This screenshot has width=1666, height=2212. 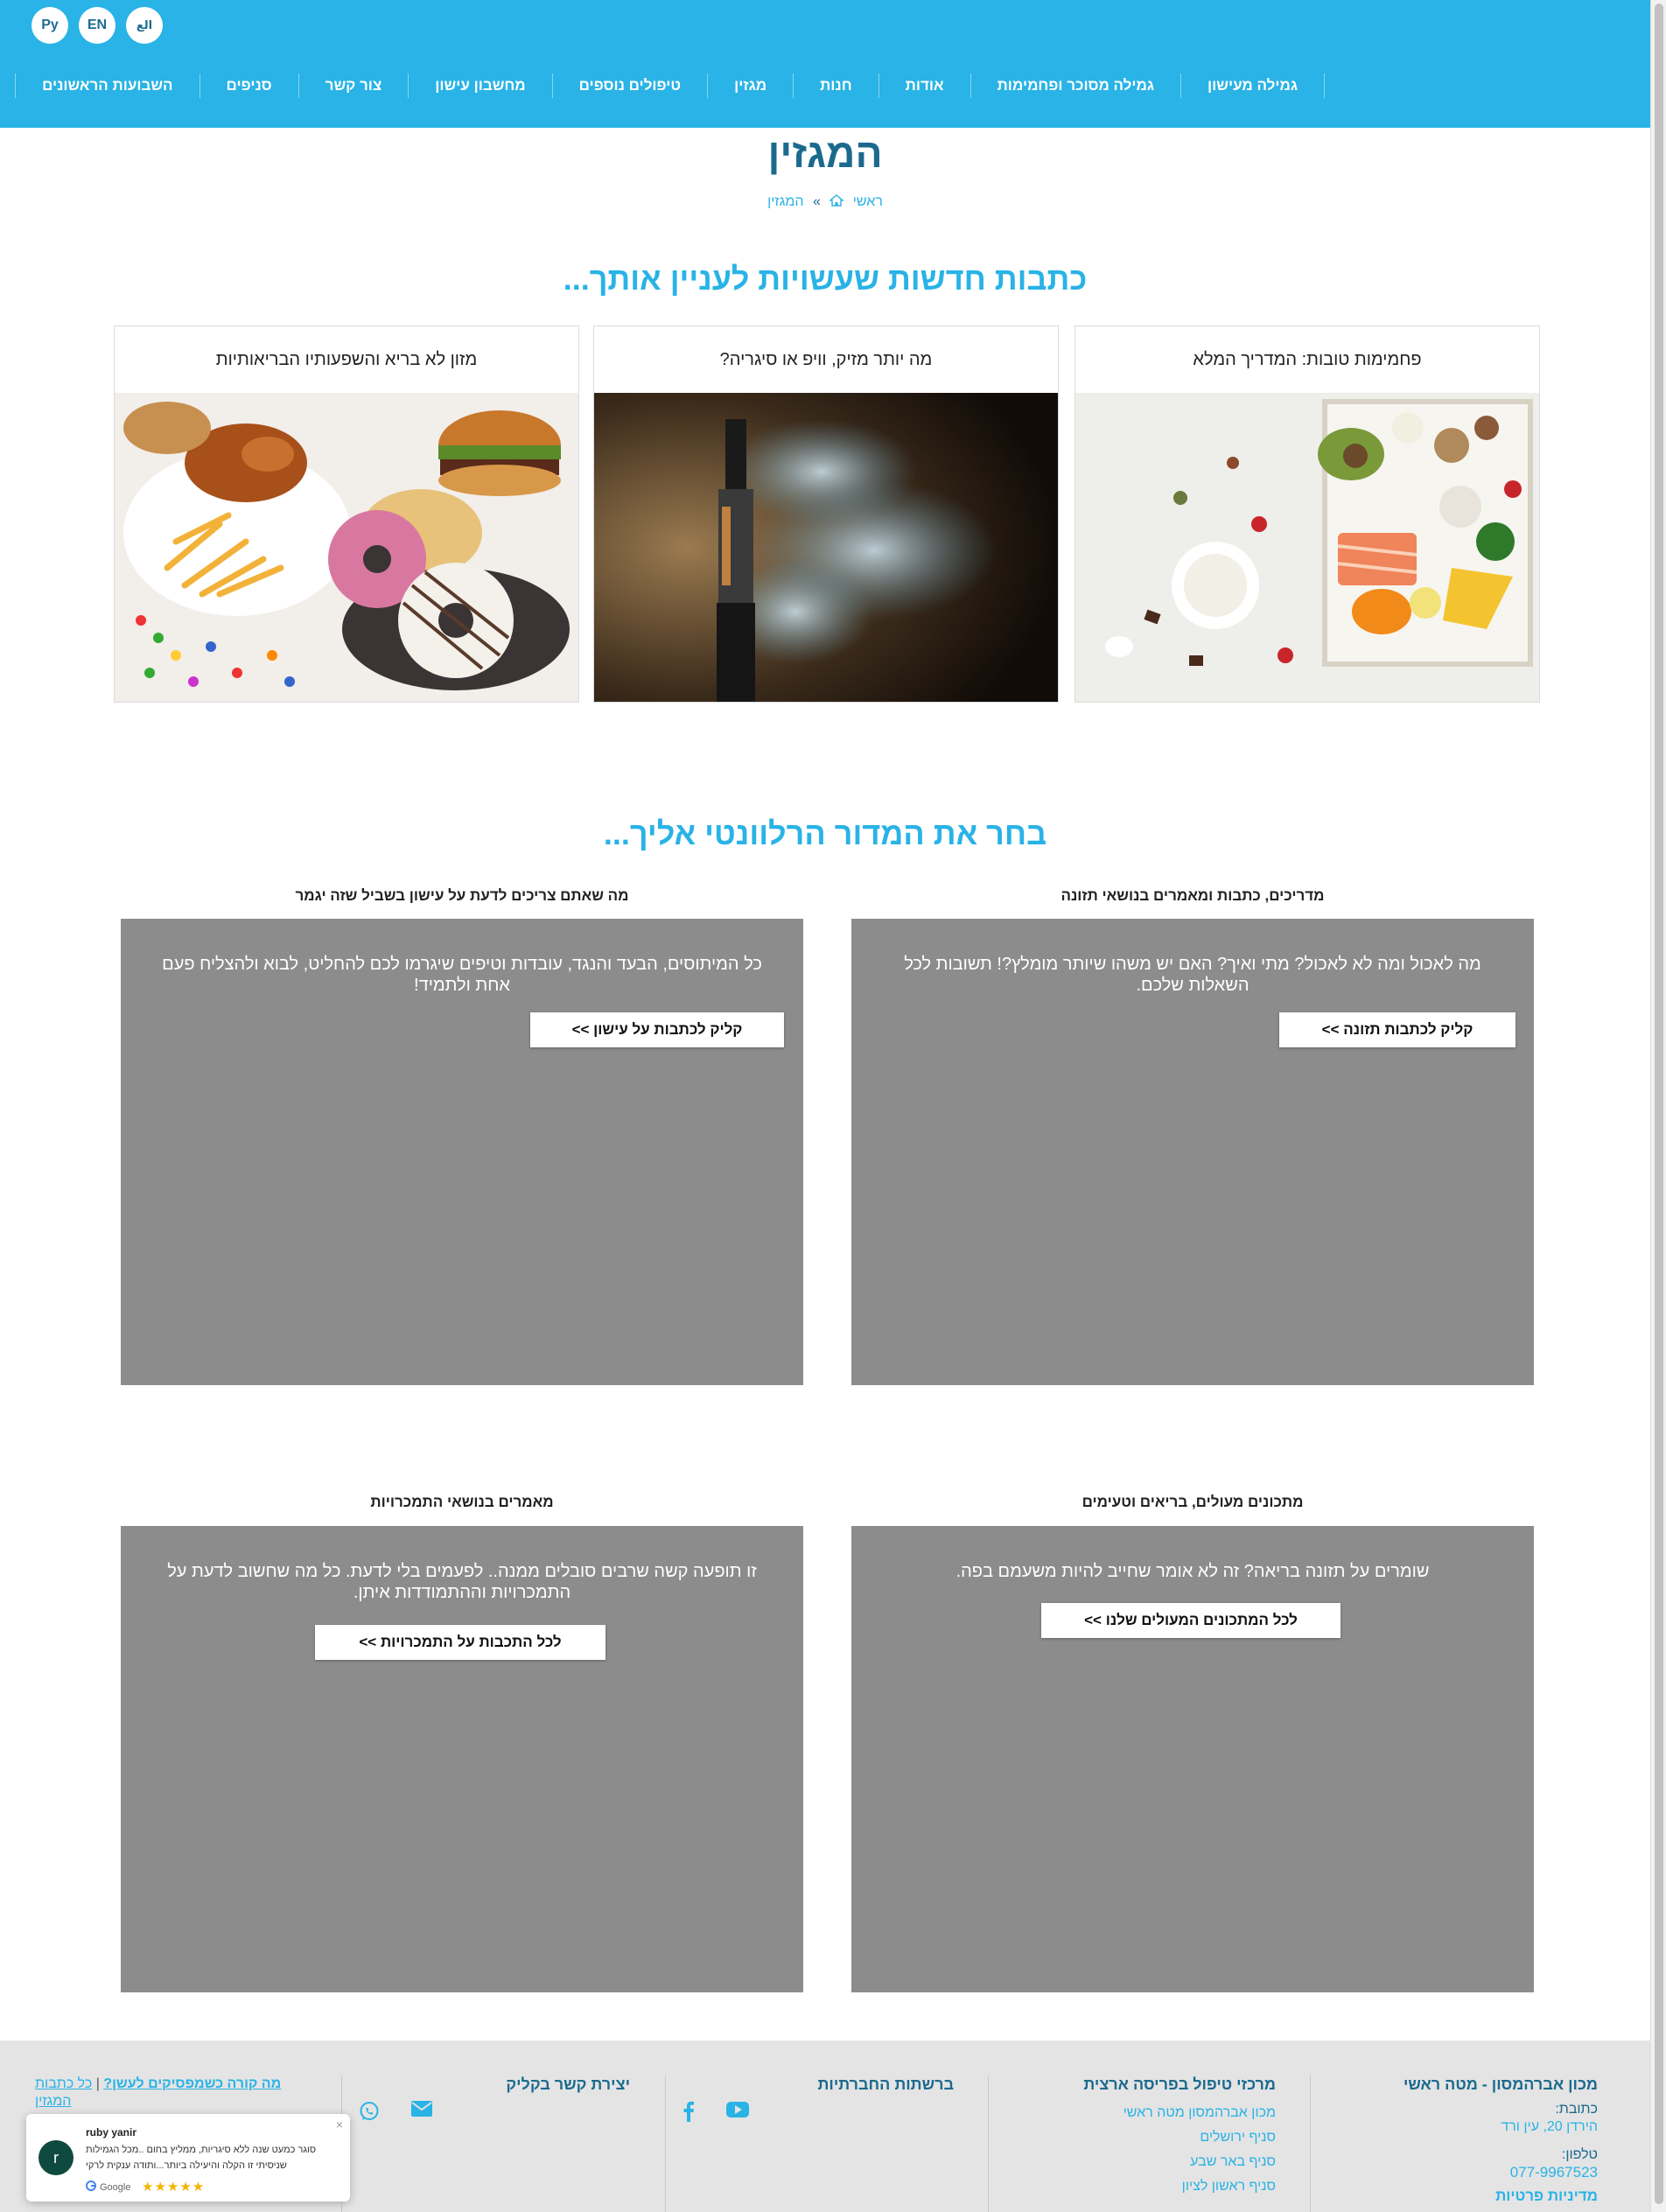 I want to click on article-card-title: מזון לא בריא והשפעותיו הבריאותיות, so click(x=346, y=359).